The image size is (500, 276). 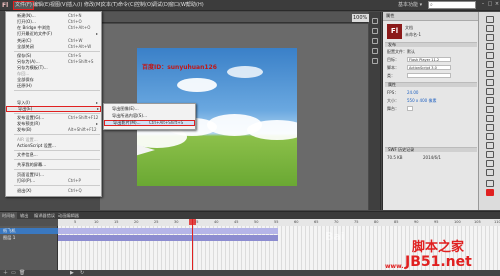 What do you see at coordinates (375, 31) in the screenshot?
I see `swatches-panel-icon` at bounding box center [375, 31].